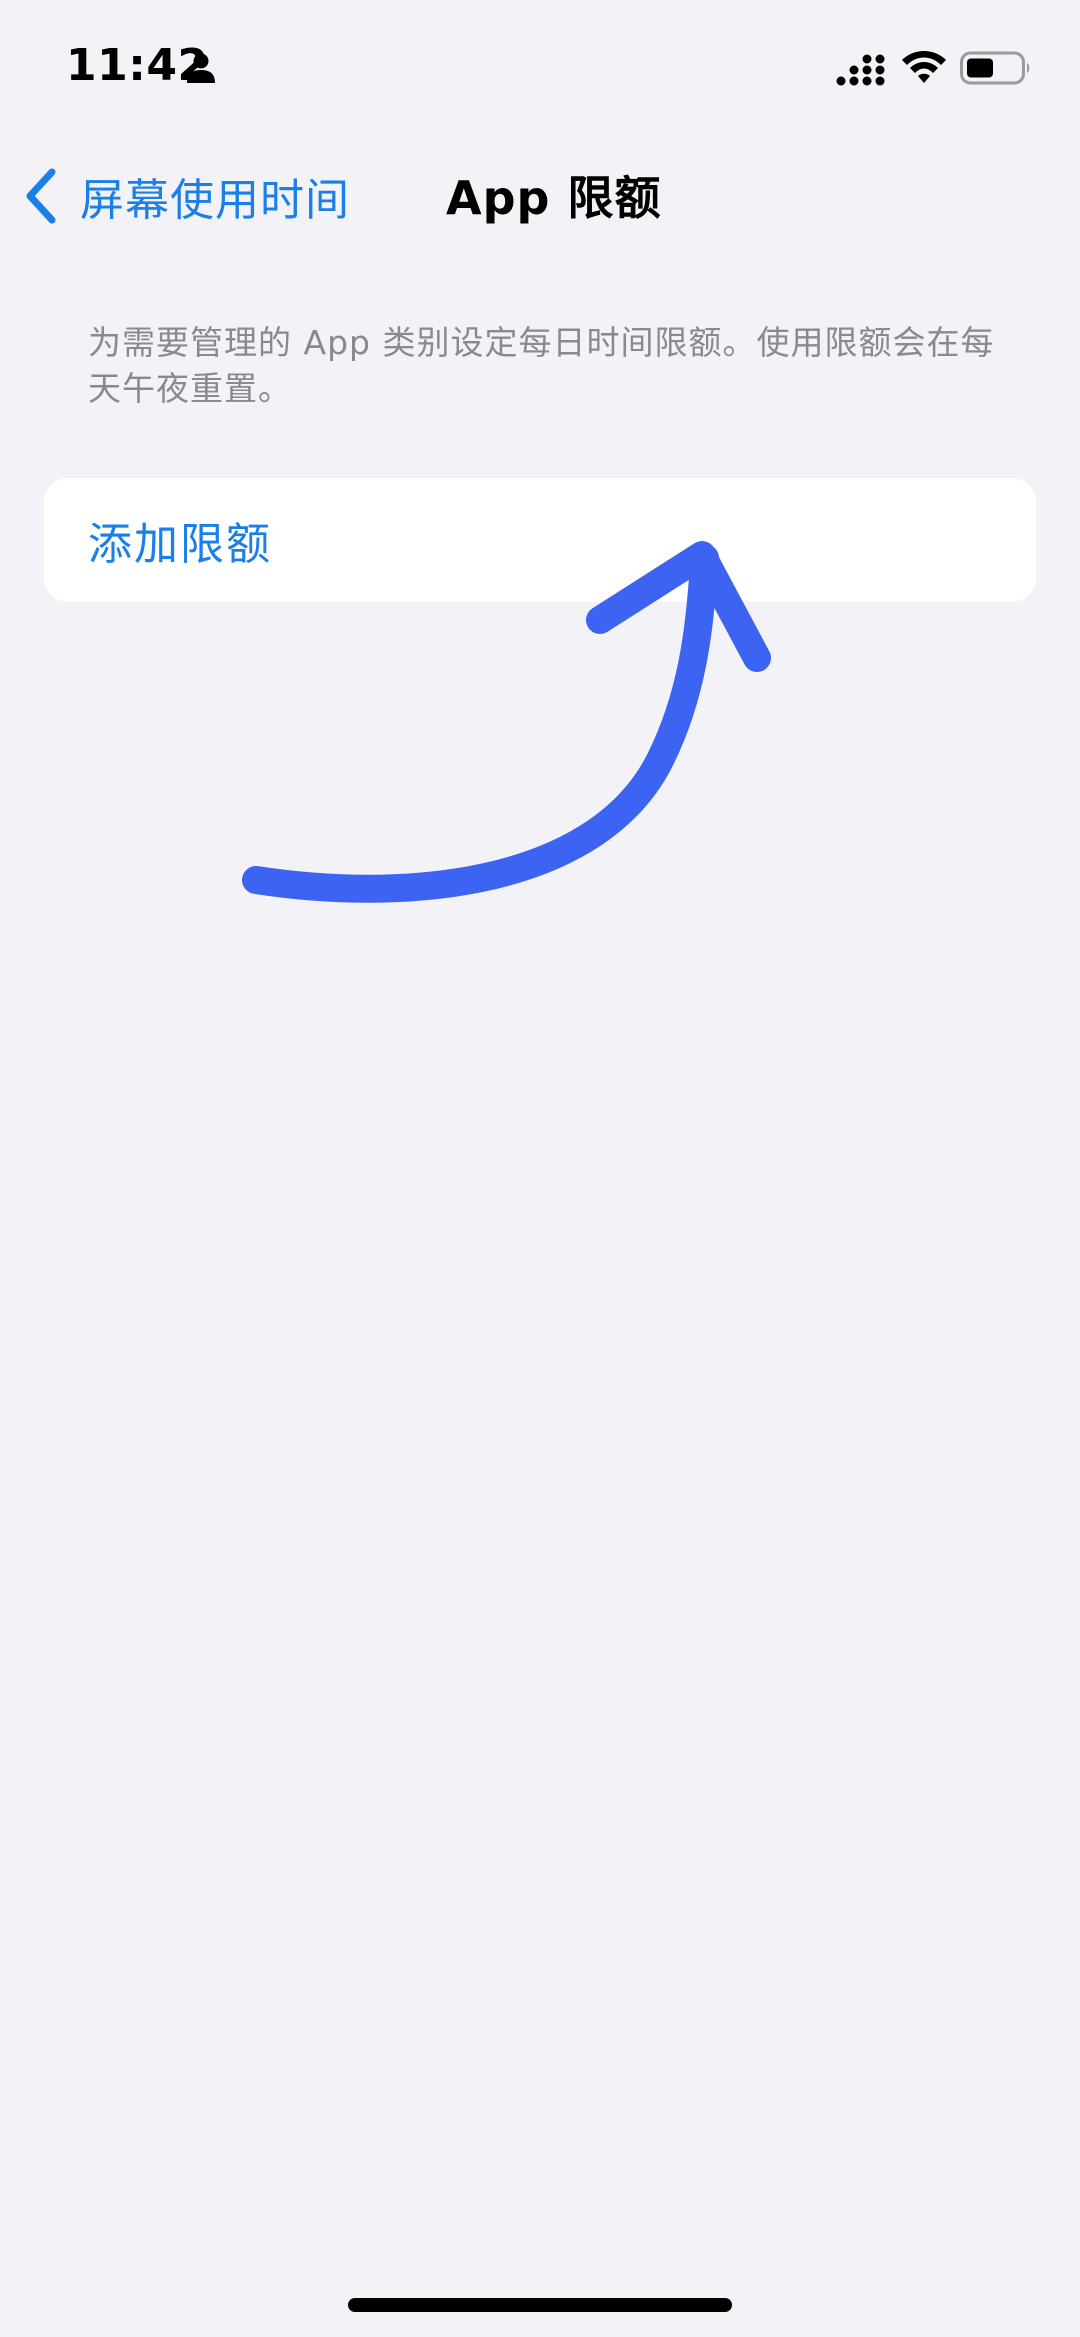 Image resolution: width=1080 pixels, height=2337 pixels. What do you see at coordinates (924, 67) in the screenshot?
I see `wifi-icon` at bounding box center [924, 67].